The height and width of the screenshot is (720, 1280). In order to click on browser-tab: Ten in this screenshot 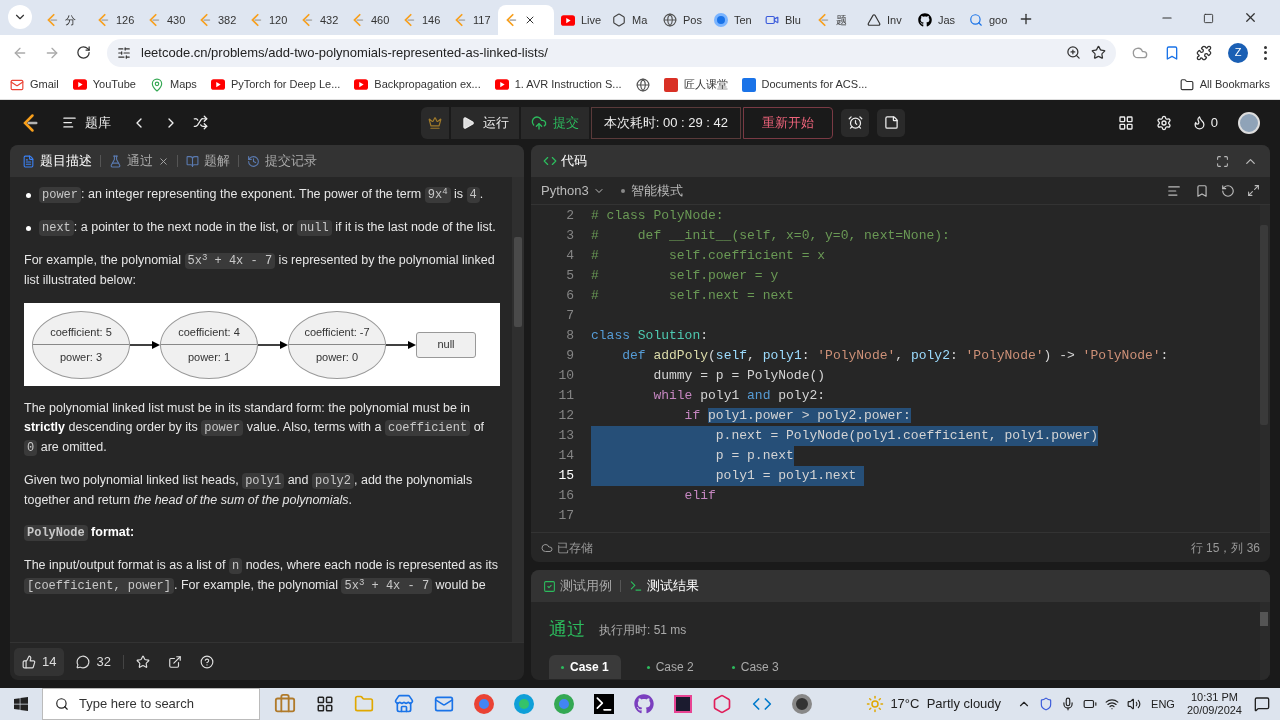, I will do `click(733, 20)`.